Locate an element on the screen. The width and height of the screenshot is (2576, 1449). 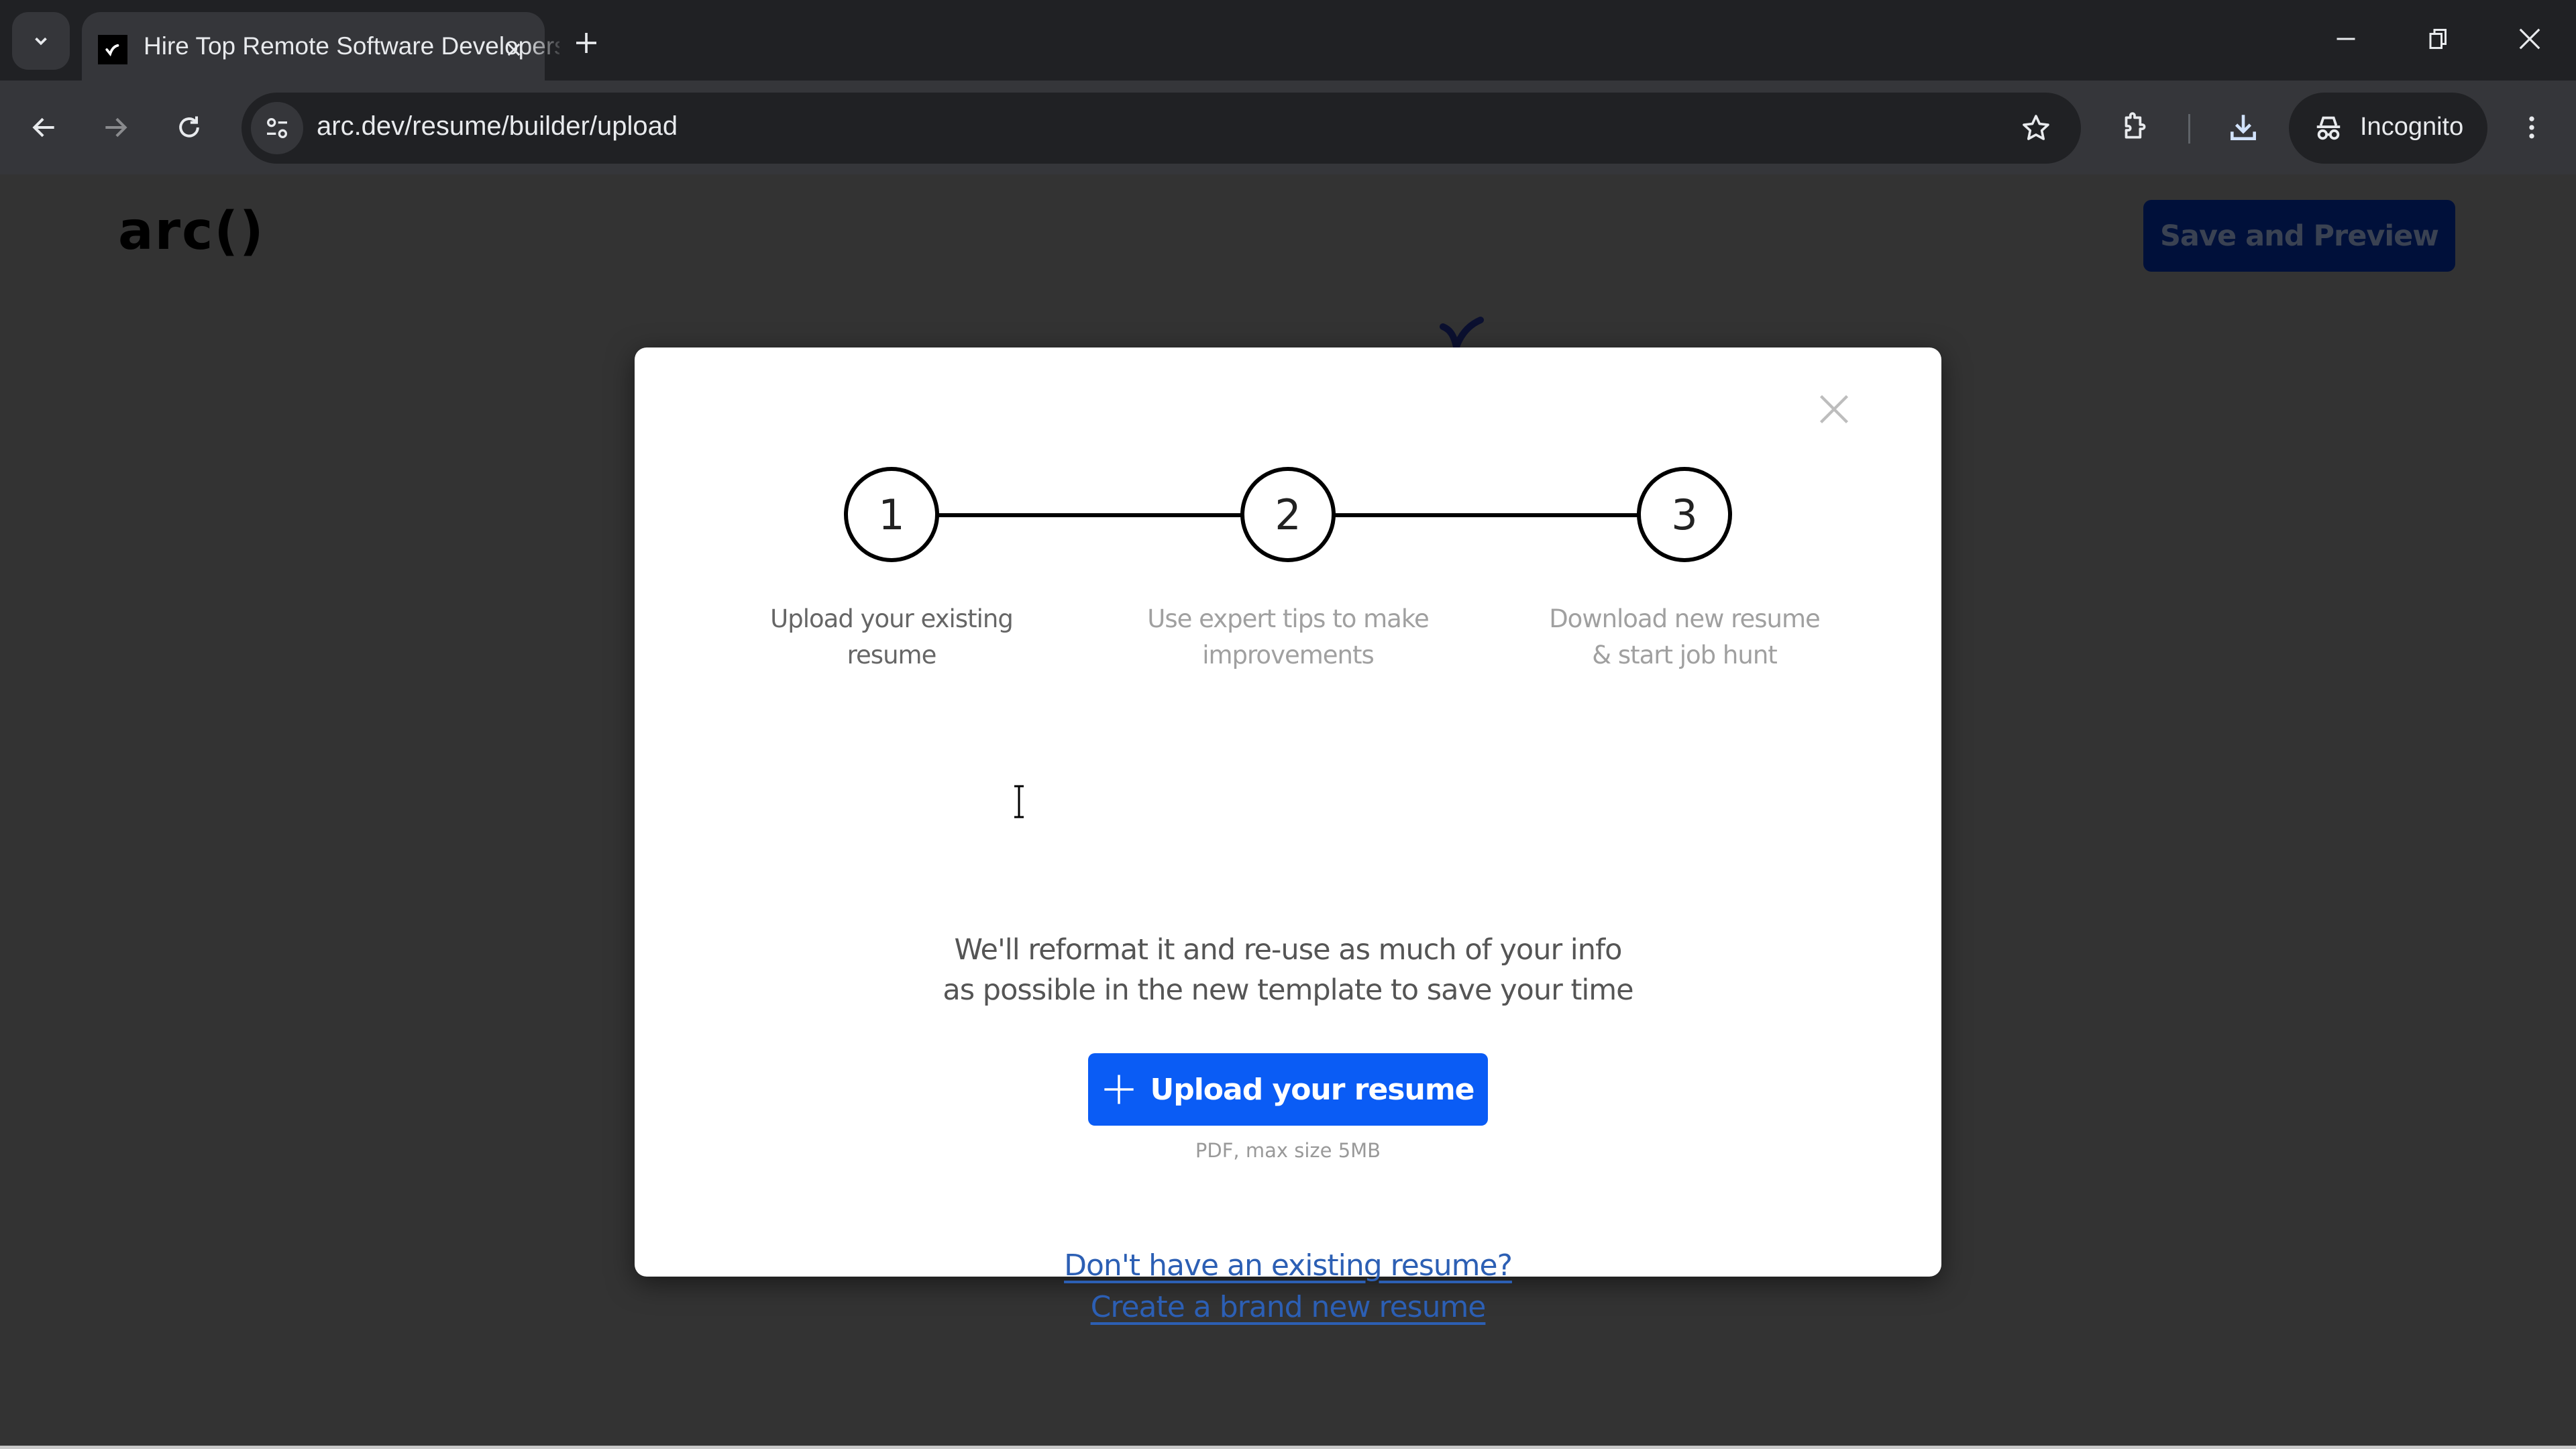
tune-icon is located at coordinates (277, 128).